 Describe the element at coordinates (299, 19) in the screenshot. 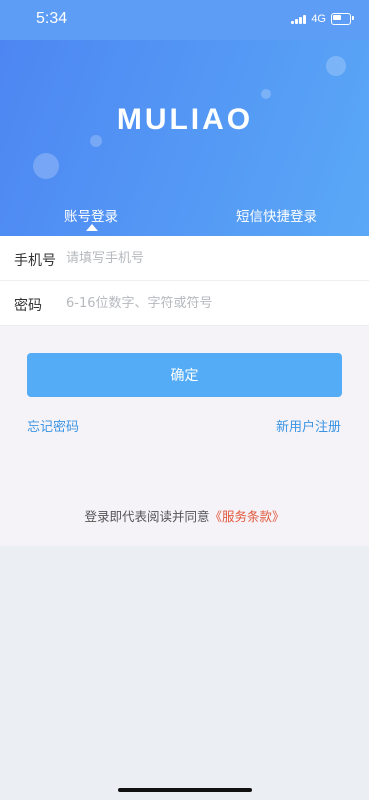

I see `signal-icon` at that location.